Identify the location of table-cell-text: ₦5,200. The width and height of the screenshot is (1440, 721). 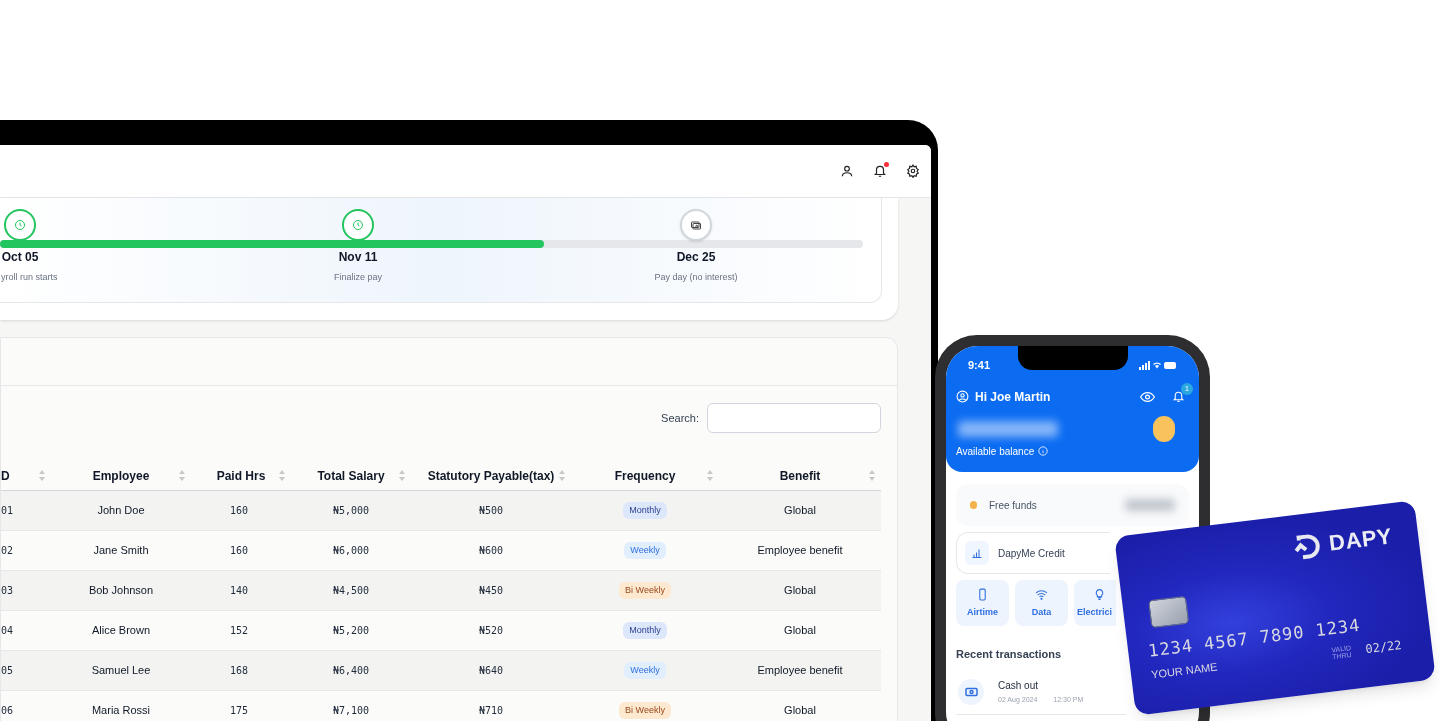
(351, 631).